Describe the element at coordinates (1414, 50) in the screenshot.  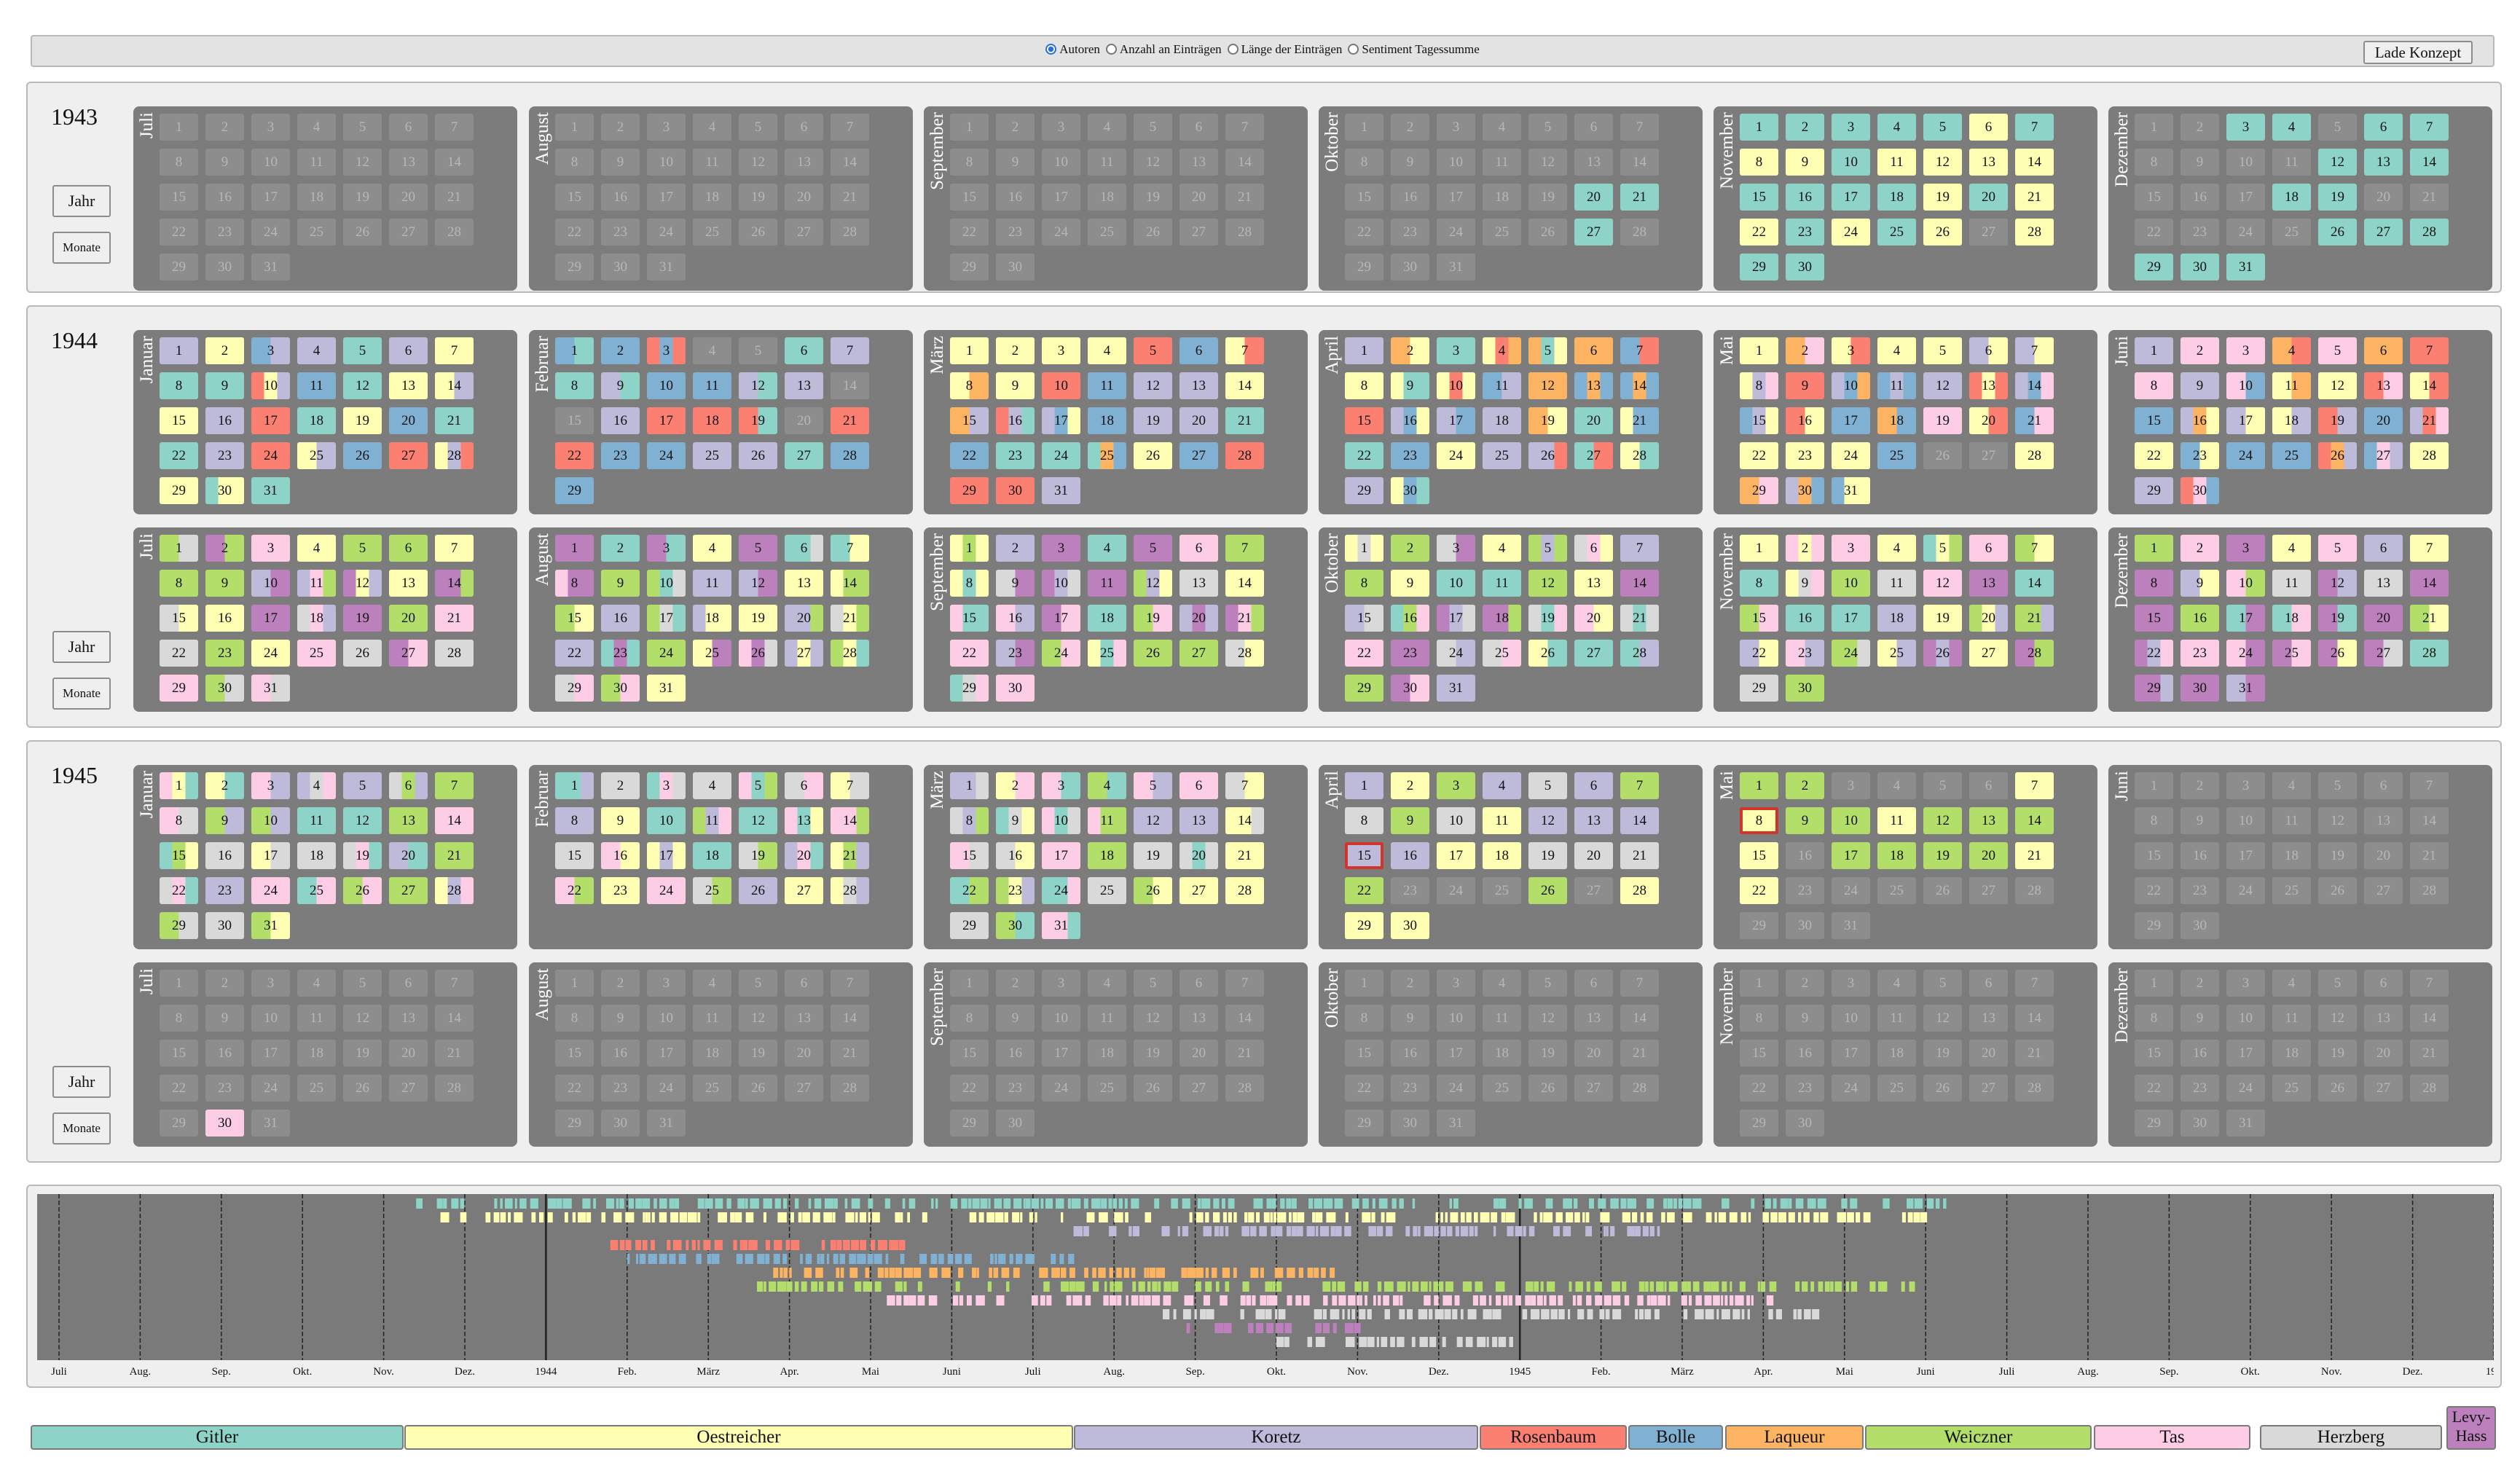
I see `view-mode-radio-4: Sentiment Tagessumme` at that location.